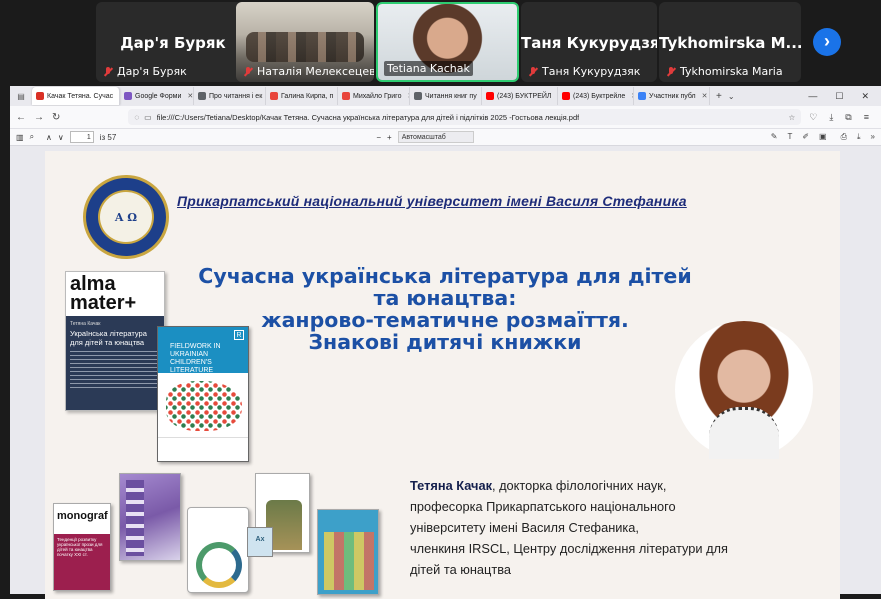 Image resolution: width=881 pixels, height=599 pixels. Describe the element at coordinates (308, 71) in the screenshot. I see `participant-caption: Наталія Мелексецева` at that location.